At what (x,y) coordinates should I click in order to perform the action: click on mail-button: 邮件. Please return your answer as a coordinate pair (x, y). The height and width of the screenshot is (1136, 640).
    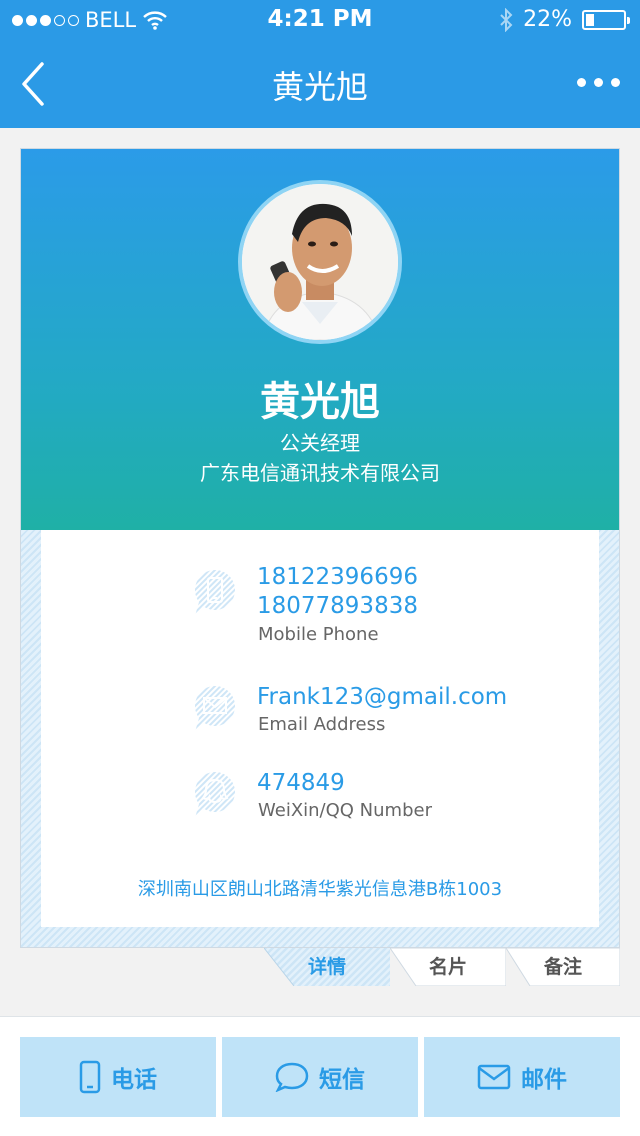
    Looking at the image, I should click on (522, 1077).